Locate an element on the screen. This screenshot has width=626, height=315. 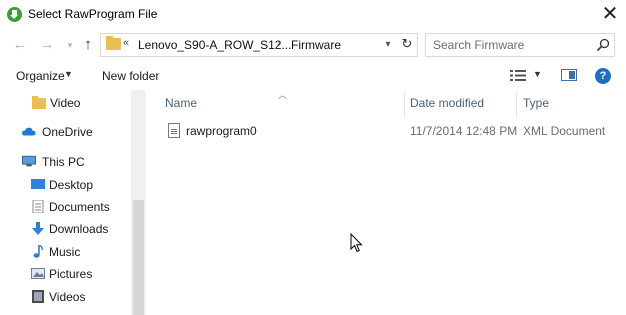
sidebar-item-label: Pictures is located at coordinates (71, 274).